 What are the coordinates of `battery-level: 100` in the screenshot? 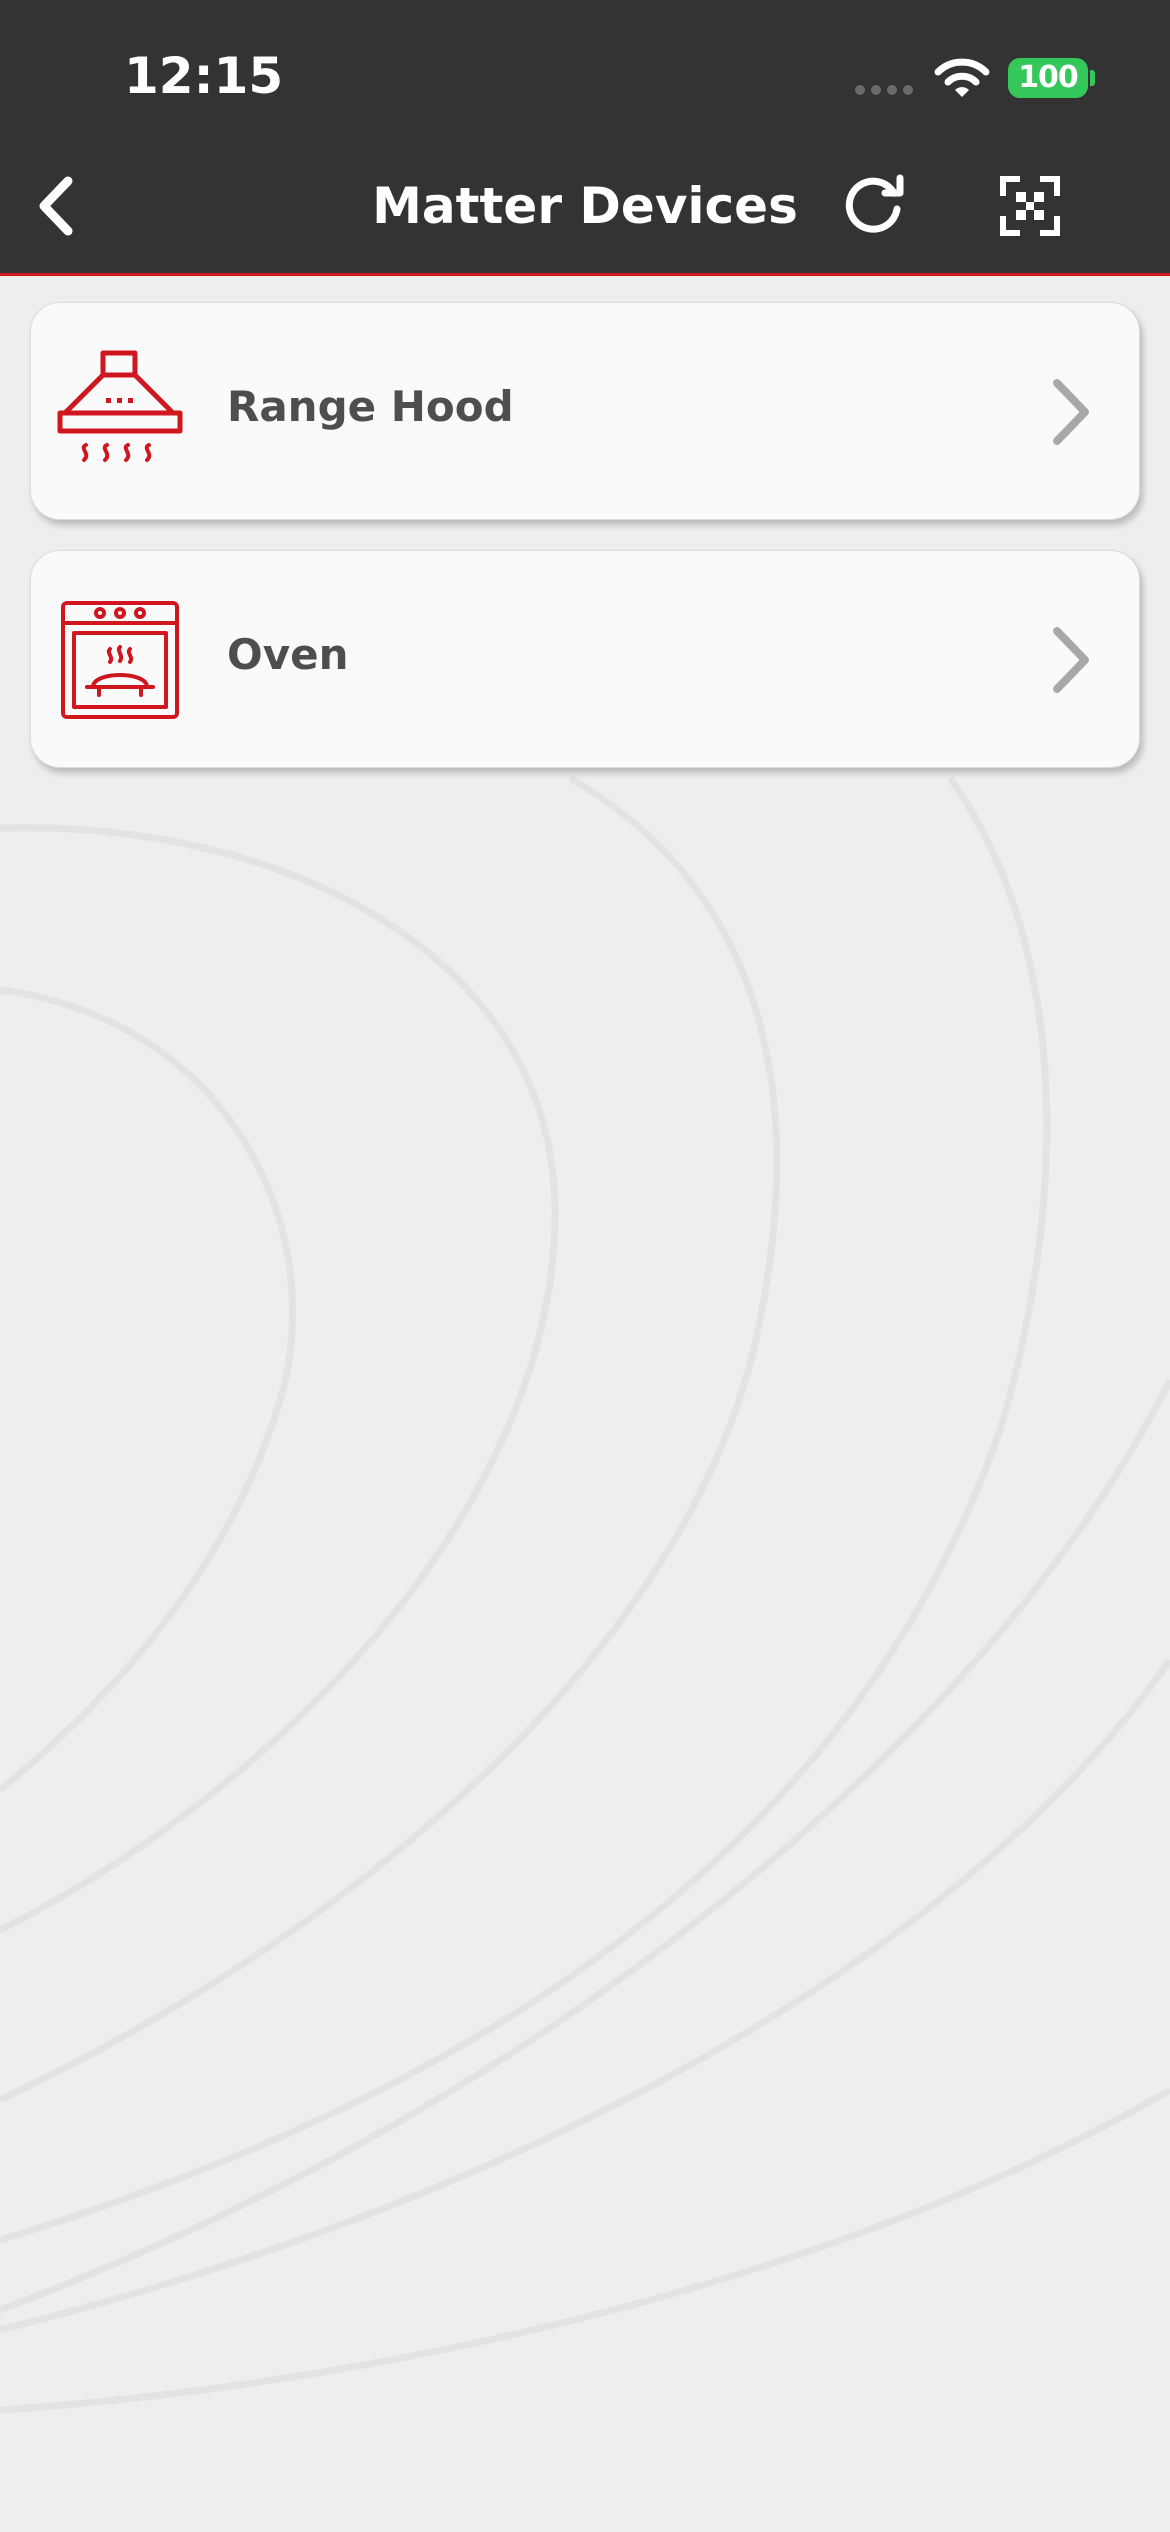 It's located at (1048, 77).